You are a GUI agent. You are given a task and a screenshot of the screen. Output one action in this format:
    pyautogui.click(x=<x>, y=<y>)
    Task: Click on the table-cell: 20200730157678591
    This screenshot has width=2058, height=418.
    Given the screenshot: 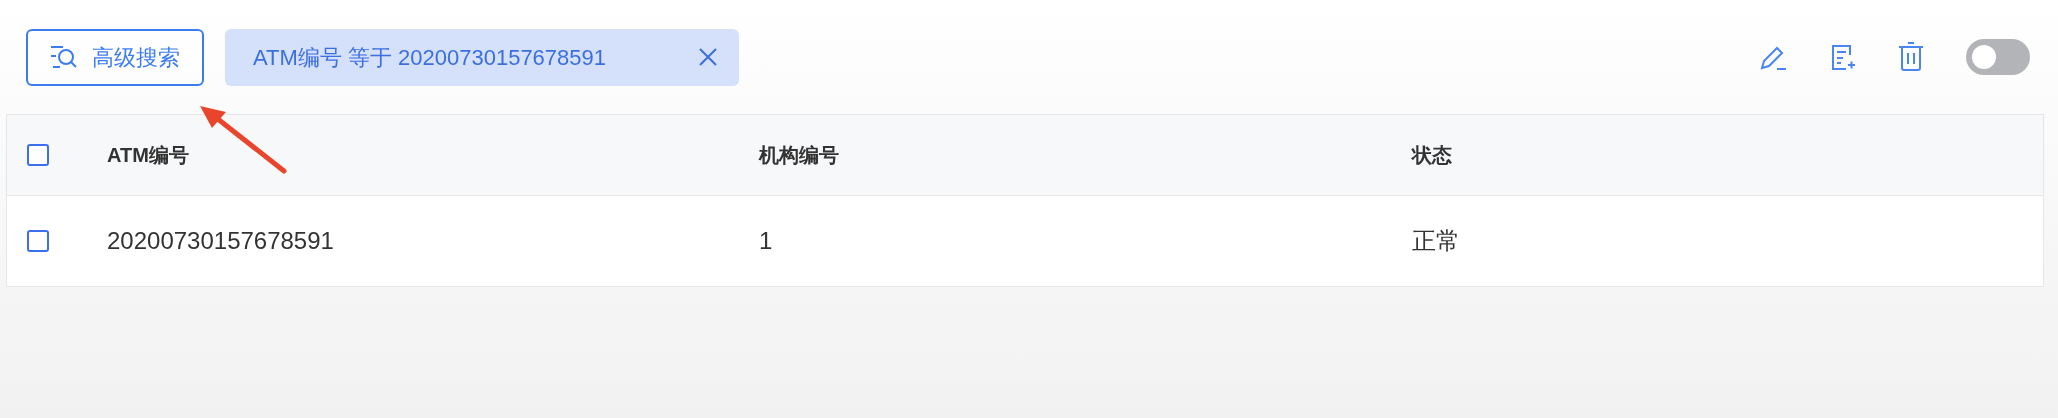 What is the action you would take?
    pyautogui.click(x=220, y=240)
    